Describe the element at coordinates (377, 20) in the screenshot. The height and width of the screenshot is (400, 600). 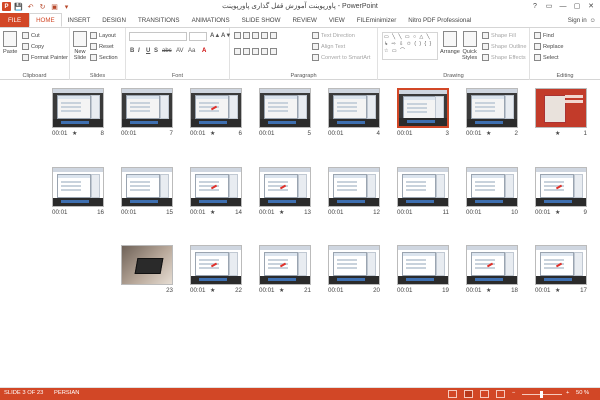
I see `tab-fileminimizer: FILEminimizer` at that location.